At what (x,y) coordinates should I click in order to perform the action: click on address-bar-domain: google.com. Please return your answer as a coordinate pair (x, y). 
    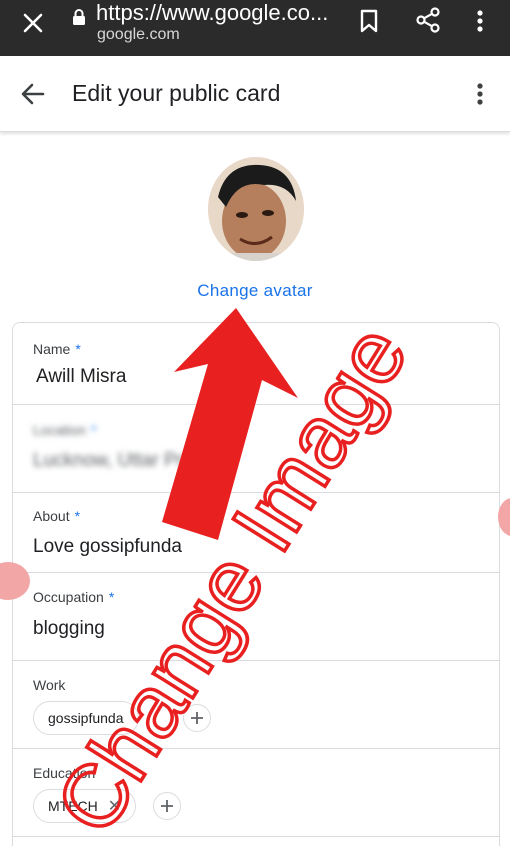
    Looking at the image, I should click on (138, 35).